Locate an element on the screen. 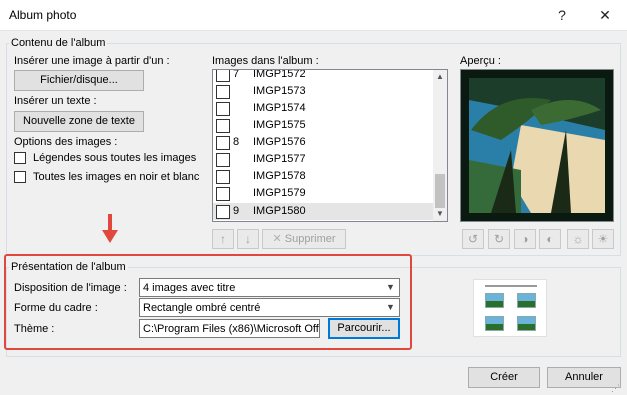  create-button: Créer is located at coordinates (504, 377).